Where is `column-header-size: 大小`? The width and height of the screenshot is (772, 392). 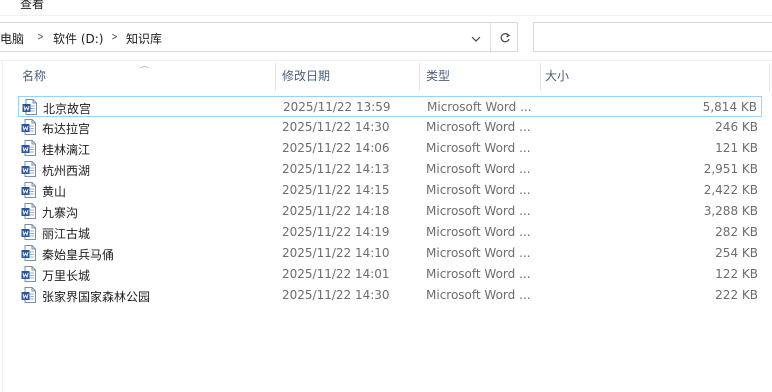
column-header-size: 大小 is located at coordinates (557, 76).